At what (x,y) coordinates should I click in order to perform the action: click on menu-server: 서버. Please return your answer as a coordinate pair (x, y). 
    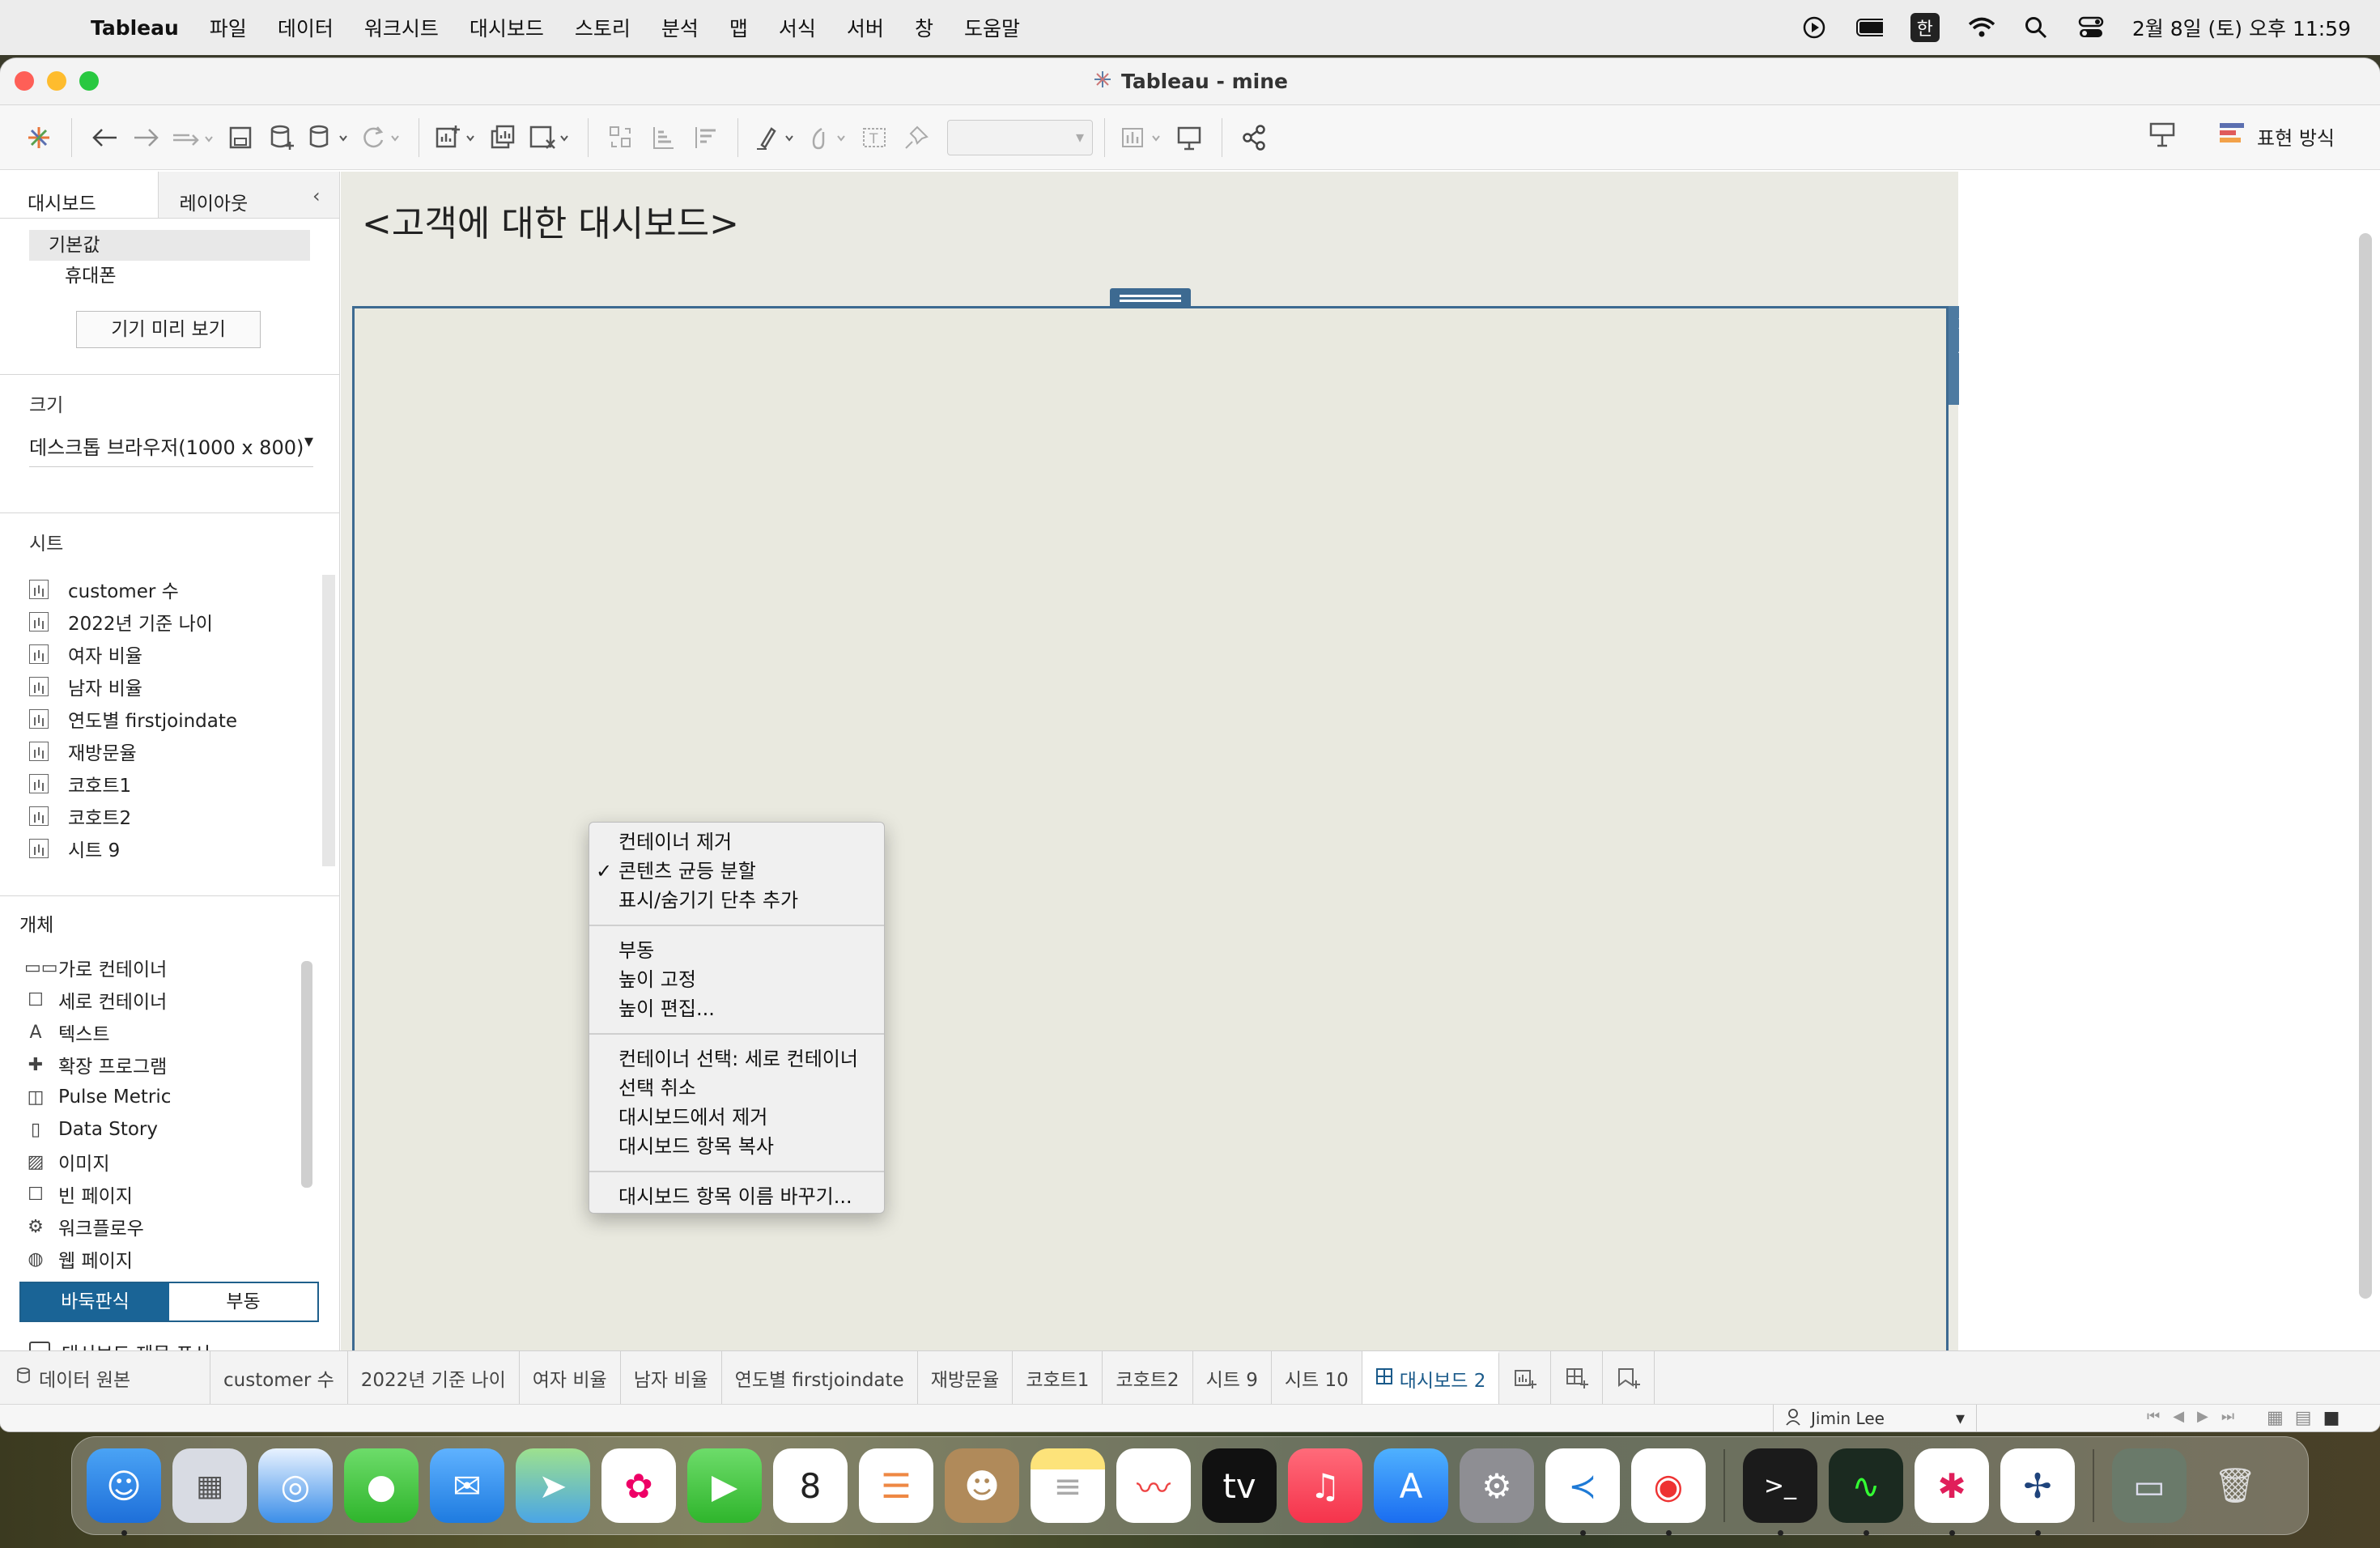
    Looking at the image, I should click on (866, 27).